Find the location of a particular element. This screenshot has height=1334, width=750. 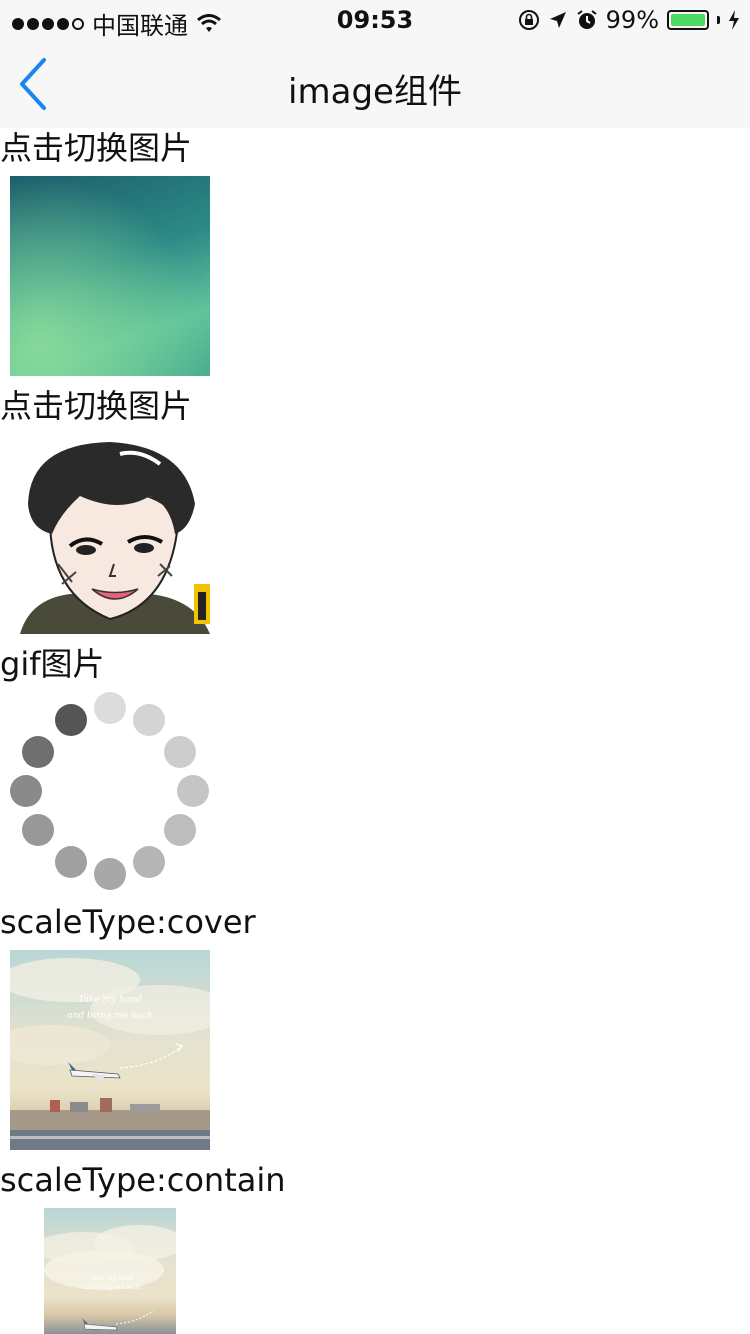

battery-cap is located at coordinates (718, 20).